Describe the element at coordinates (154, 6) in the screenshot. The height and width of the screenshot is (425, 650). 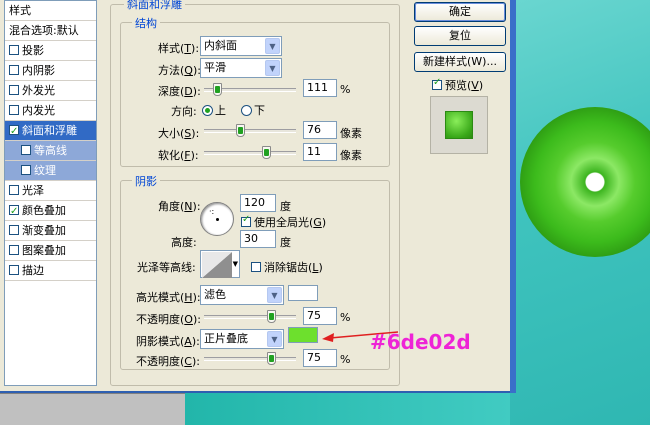
I see `bevel-group-title: 斜面和浮雕` at that location.